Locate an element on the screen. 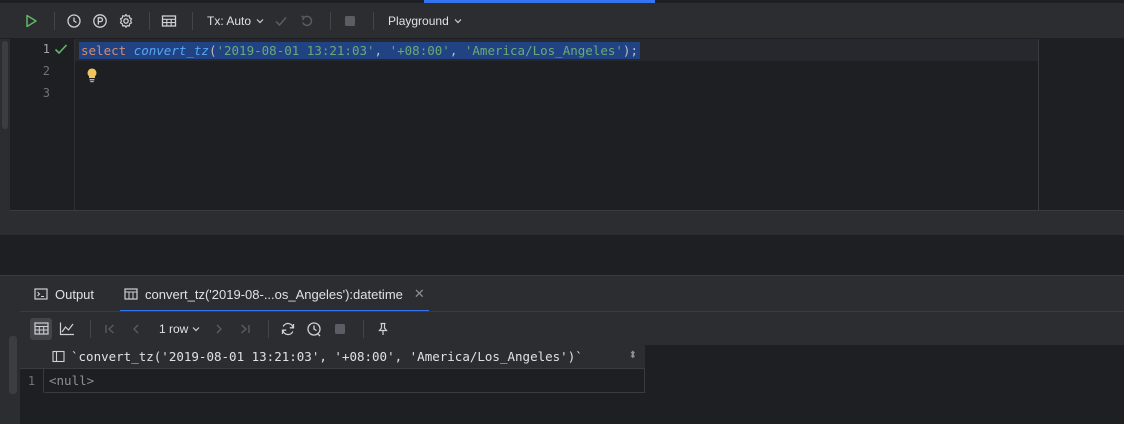 Image resolution: width=1124 pixels, height=424 pixels. code-token: ); is located at coordinates (630, 50).